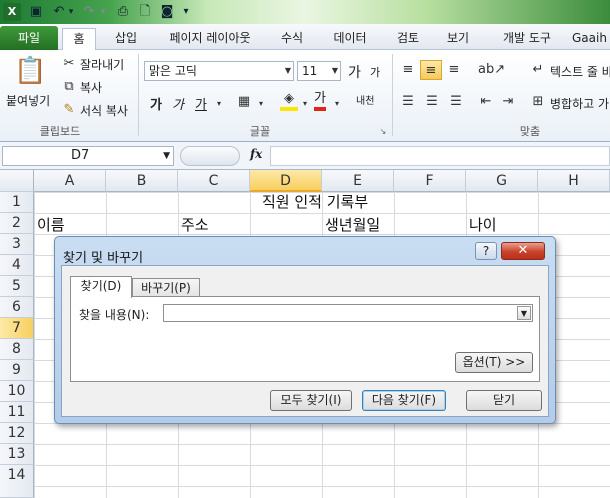  Describe the element at coordinates (538, 102) in the screenshot. I see `merge-center-icon: ⊞` at that location.